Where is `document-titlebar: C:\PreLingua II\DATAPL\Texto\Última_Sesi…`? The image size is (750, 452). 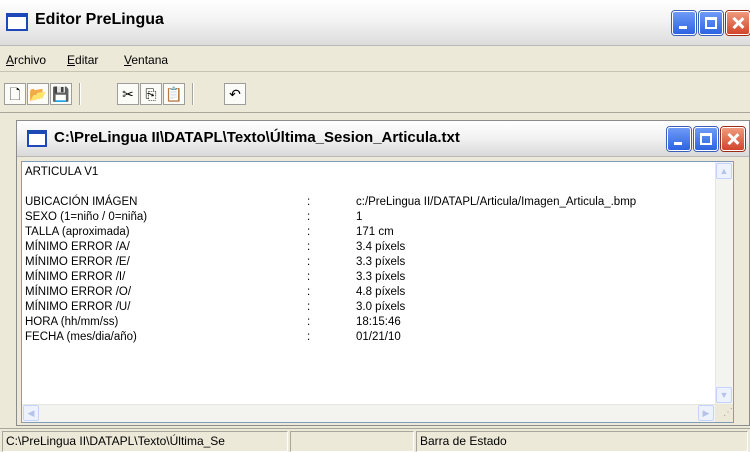 document-titlebar: C:\PreLingua II\DATAPL\Texto\Última_Sesi… is located at coordinates (383, 139).